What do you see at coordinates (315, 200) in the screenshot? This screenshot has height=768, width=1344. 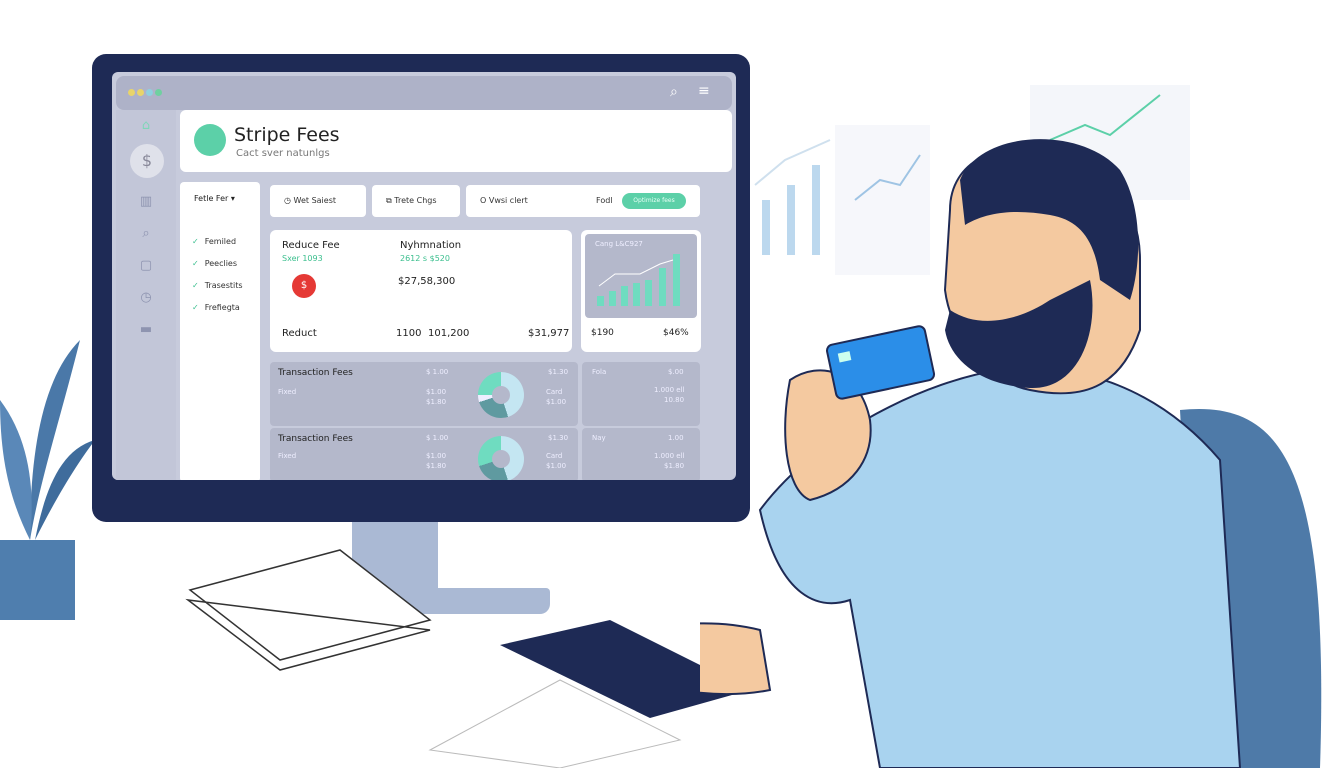 I see `tab-label: Wet Saiest` at bounding box center [315, 200].